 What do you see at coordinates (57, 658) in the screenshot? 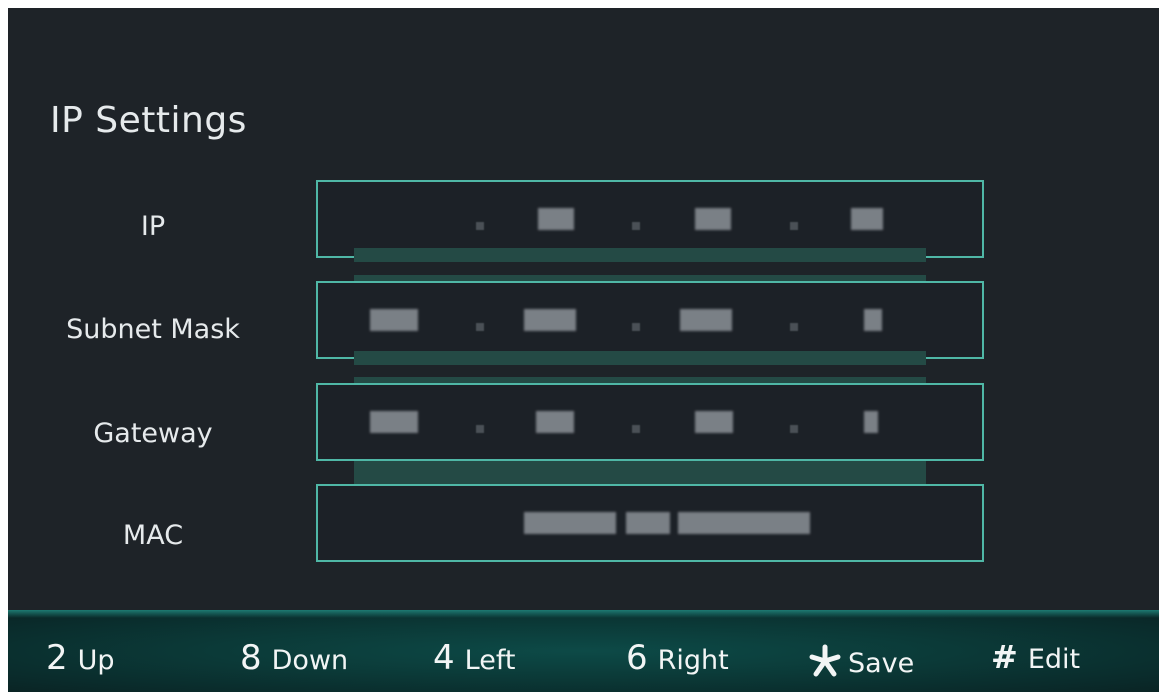
I see `key-2: 2` at bounding box center [57, 658].